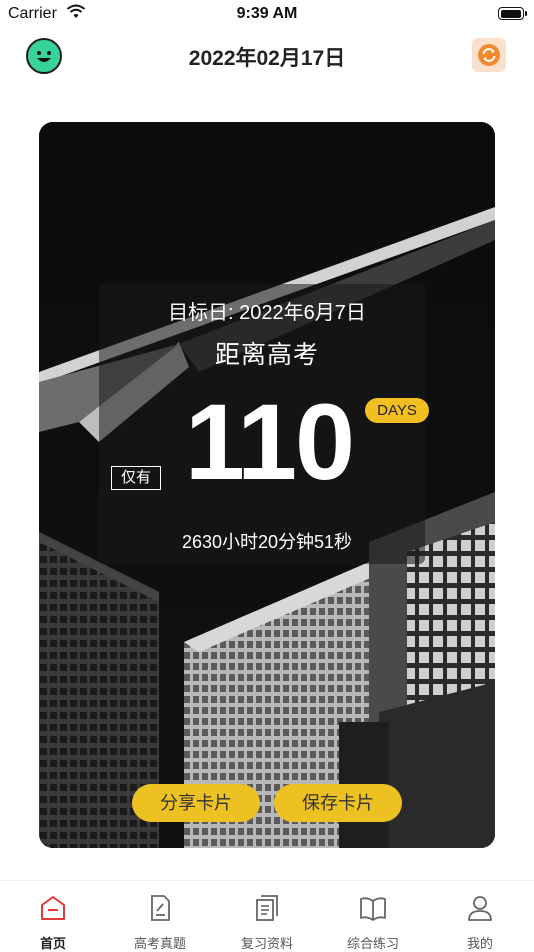  I want to click on tab-bar: 首页 高考真题 复习资料 综合练习 我的, so click(267, 915).